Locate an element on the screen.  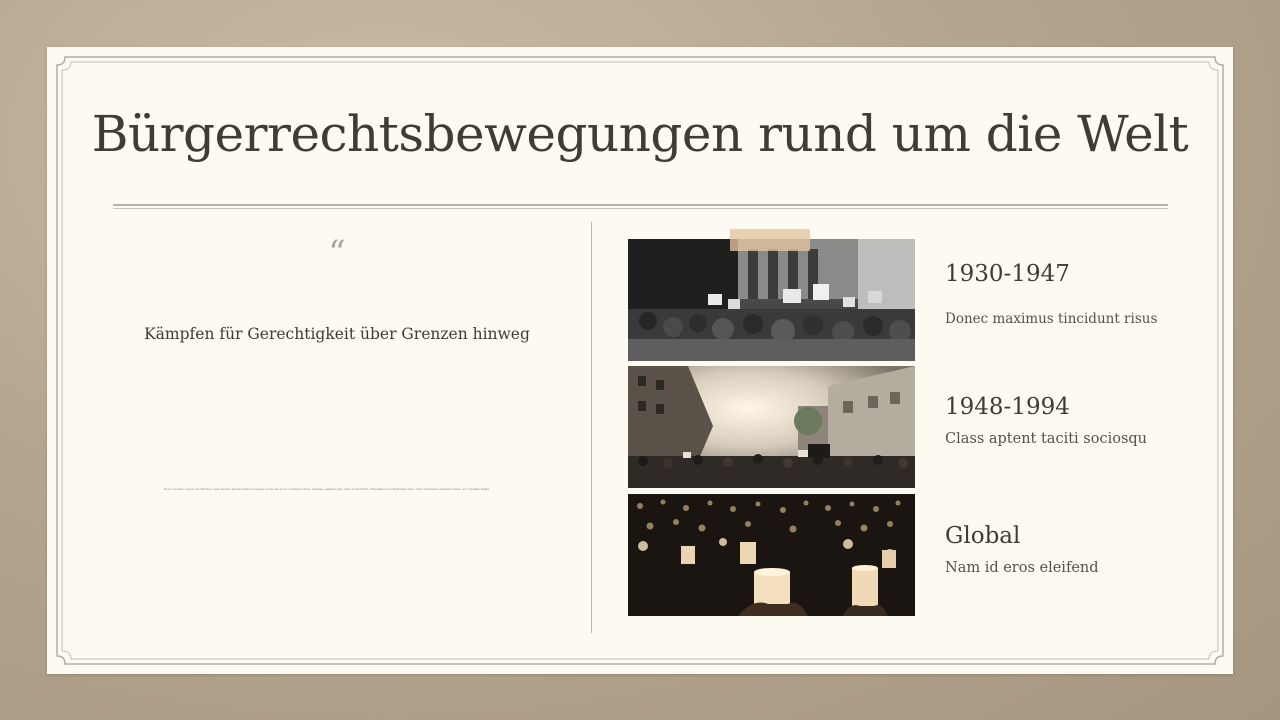
timeline-desc-2: Class aptent taciti sociosqu is located at coordinates (1046, 439).